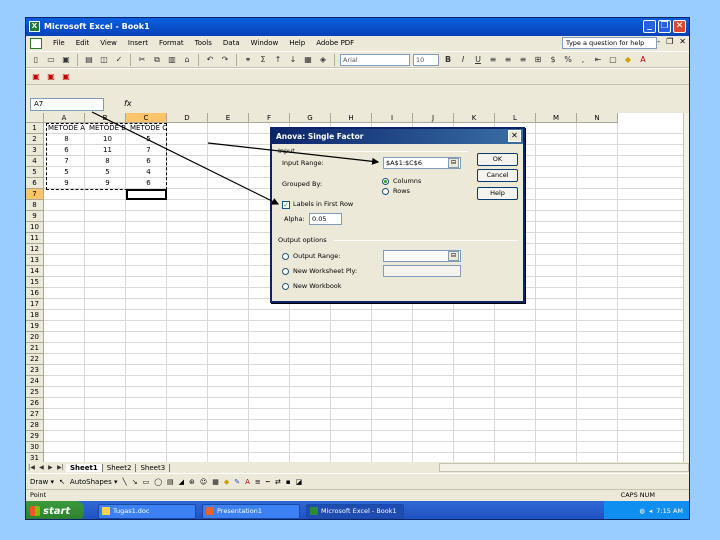 This screenshot has width=720, height=540. What do you see at coordinates (35, 118) in the screenshot?
I see `select-all-corner` at bounding box center [35, 118].